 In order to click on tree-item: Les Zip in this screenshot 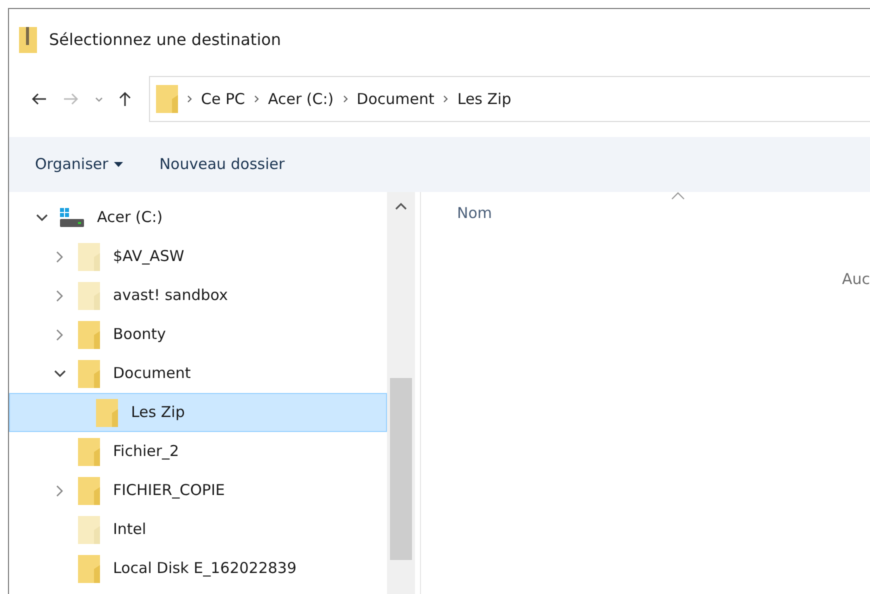, I will do `click(198, 412)`.